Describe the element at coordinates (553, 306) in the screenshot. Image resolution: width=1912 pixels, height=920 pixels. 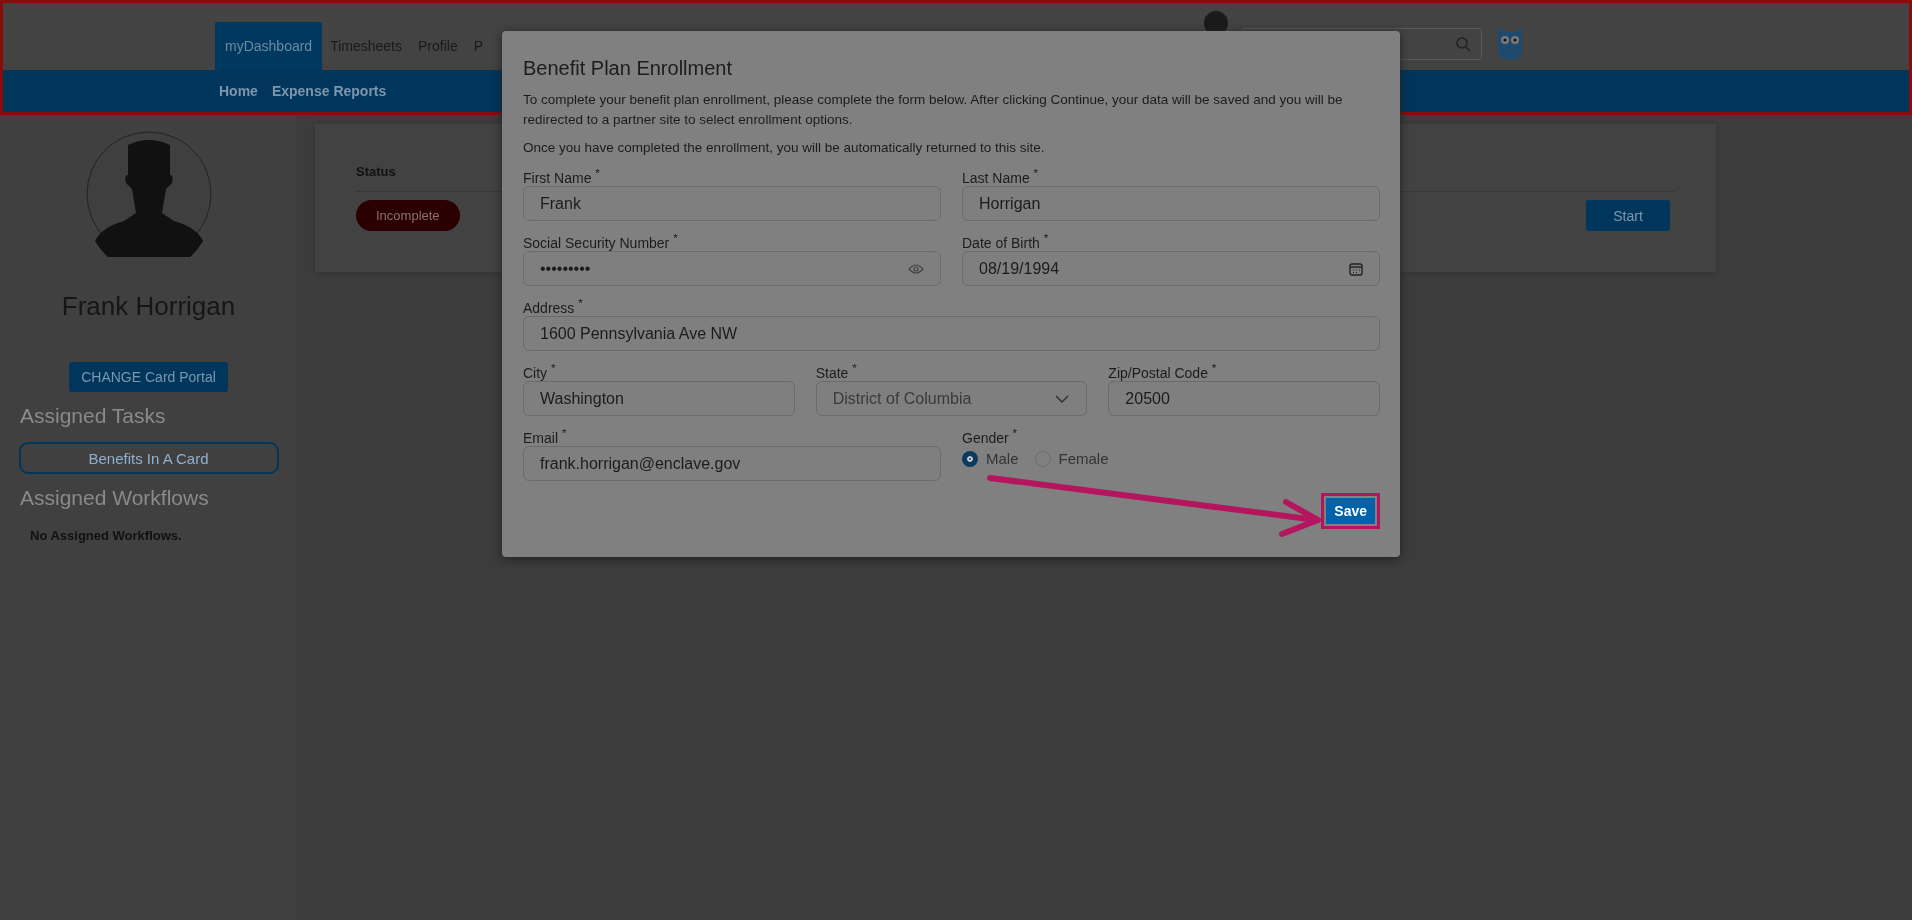
I see `field-label: Address $^{*}$` at that location.